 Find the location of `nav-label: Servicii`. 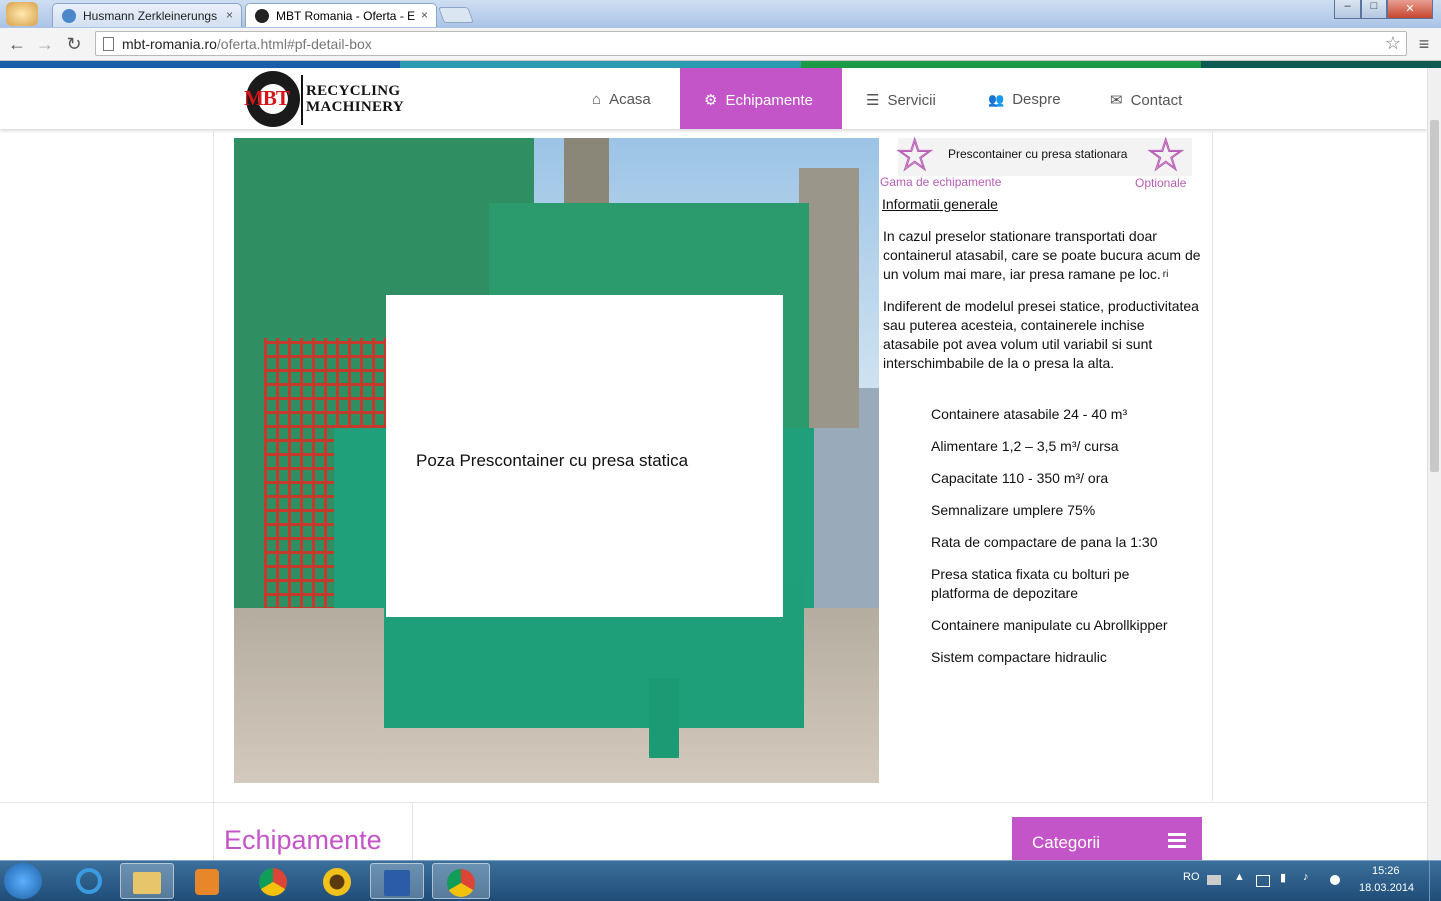

nav-label: Servicii is located at coordinates (911, 100).